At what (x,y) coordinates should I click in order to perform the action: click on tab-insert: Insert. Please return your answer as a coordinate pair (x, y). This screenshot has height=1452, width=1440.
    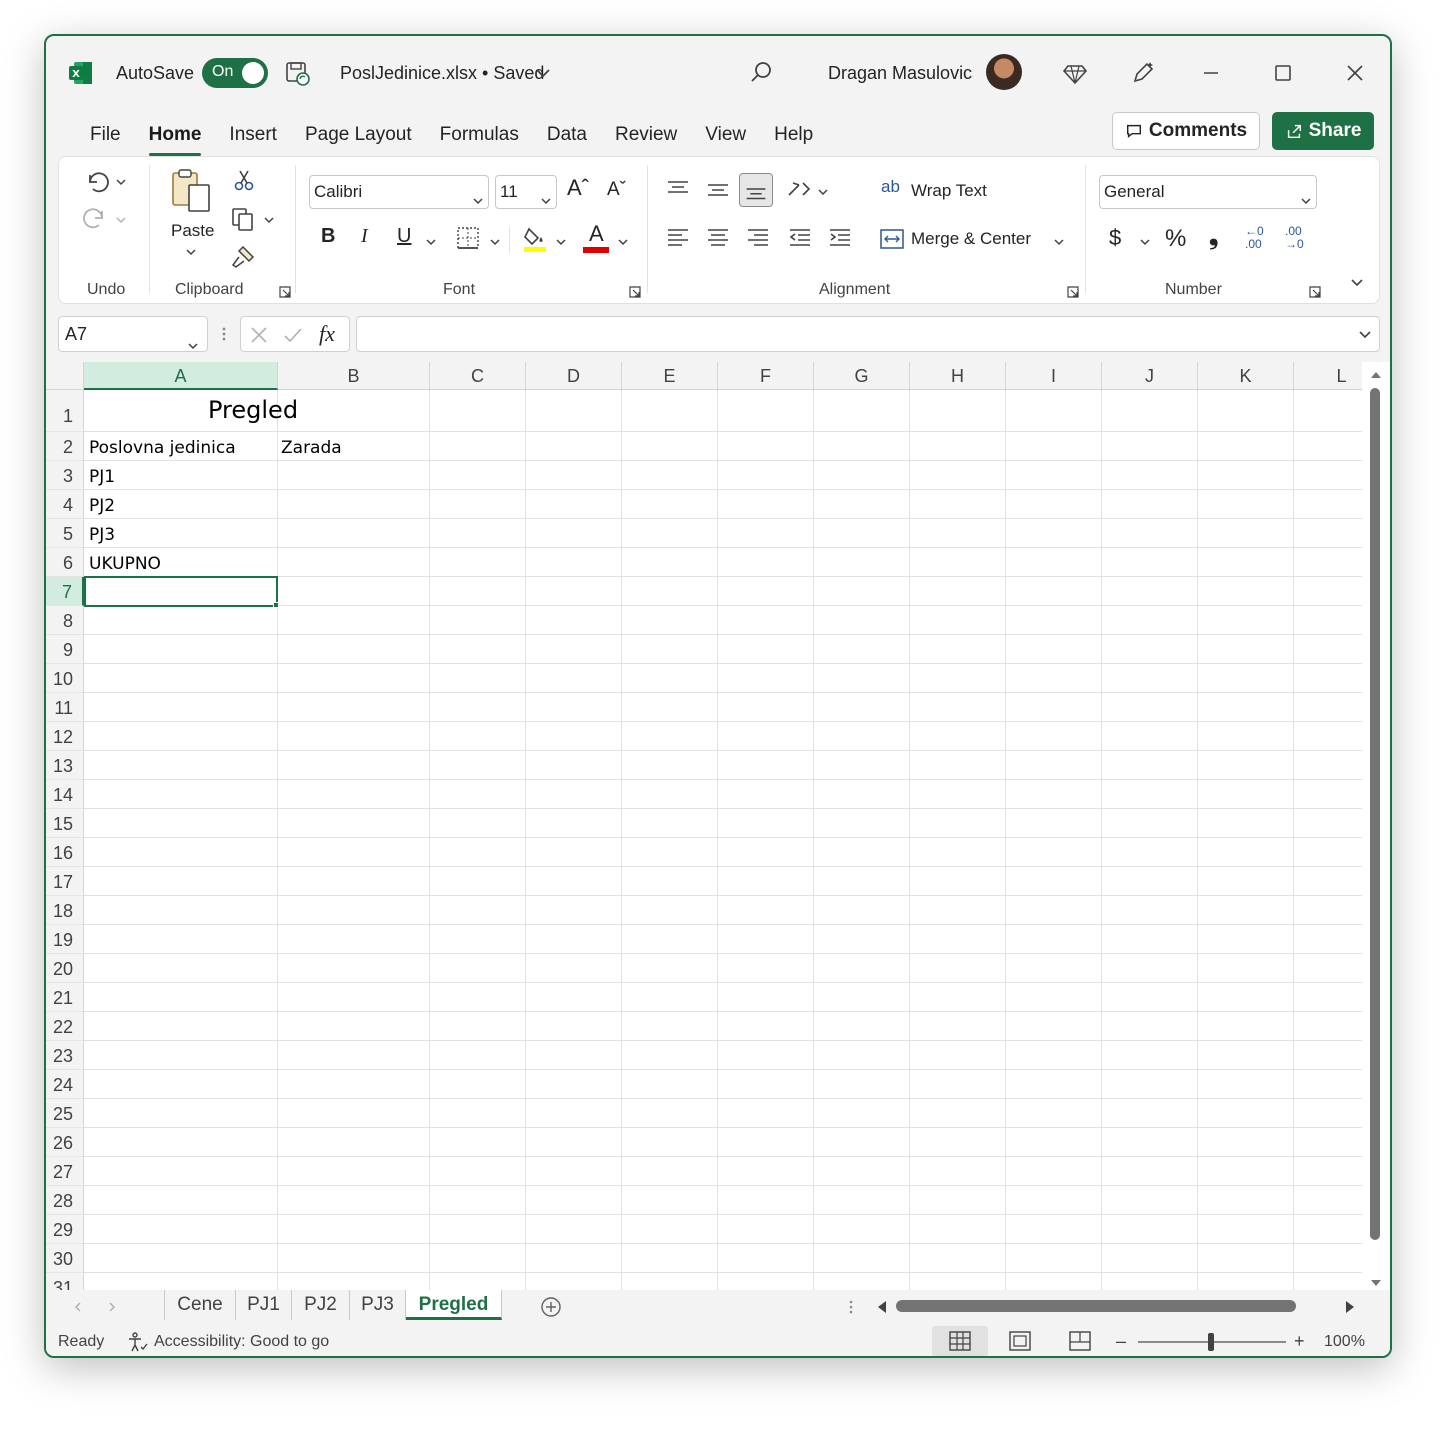
    Looking at the image, I should click on (253, 136).